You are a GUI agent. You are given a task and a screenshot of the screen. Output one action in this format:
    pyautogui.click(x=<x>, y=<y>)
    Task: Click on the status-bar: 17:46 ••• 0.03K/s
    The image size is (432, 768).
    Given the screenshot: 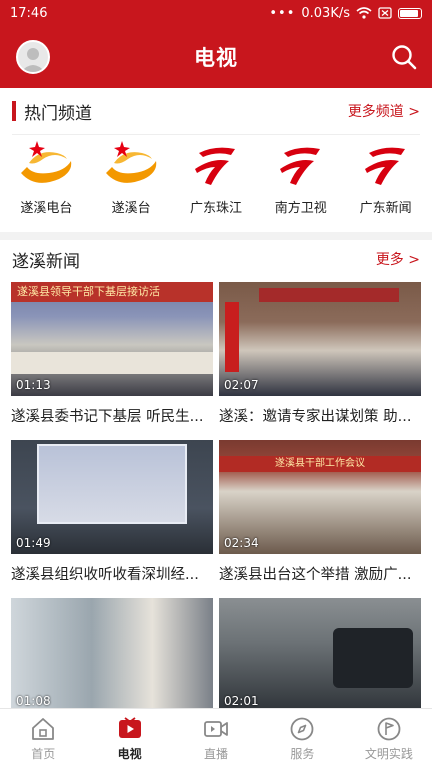 What is the action you would take?
    pyautogui.click(x=216, y=13)
    